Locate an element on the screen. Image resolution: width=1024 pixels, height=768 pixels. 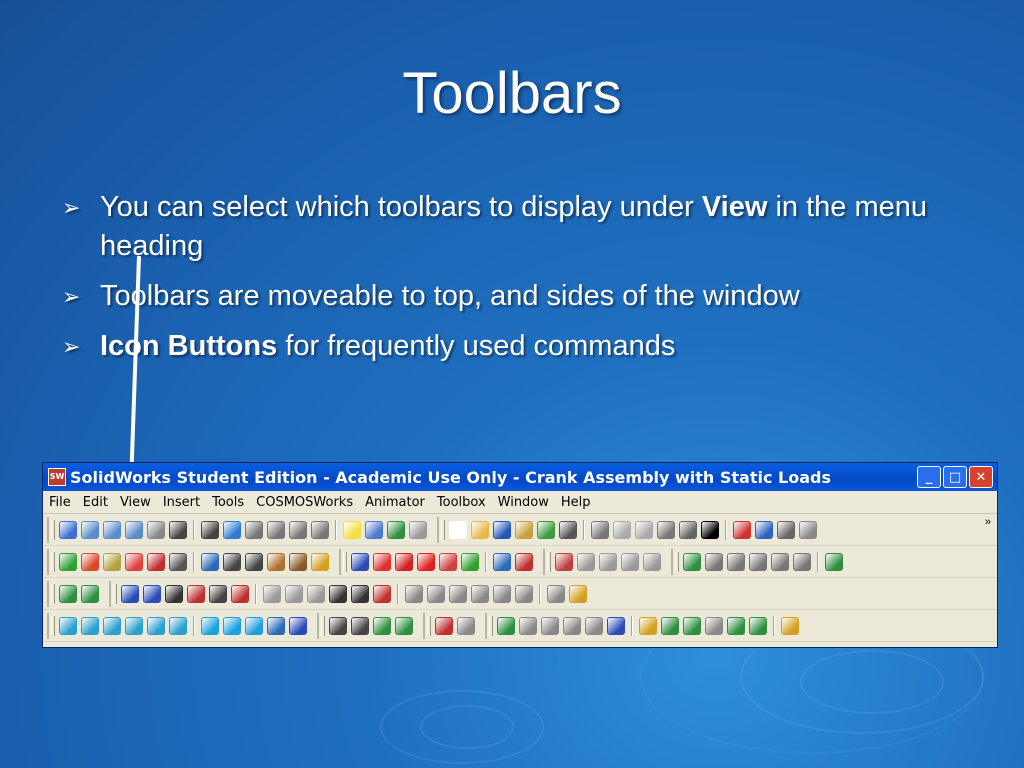
menu-item-file: File is located at coordinates (60, 502).